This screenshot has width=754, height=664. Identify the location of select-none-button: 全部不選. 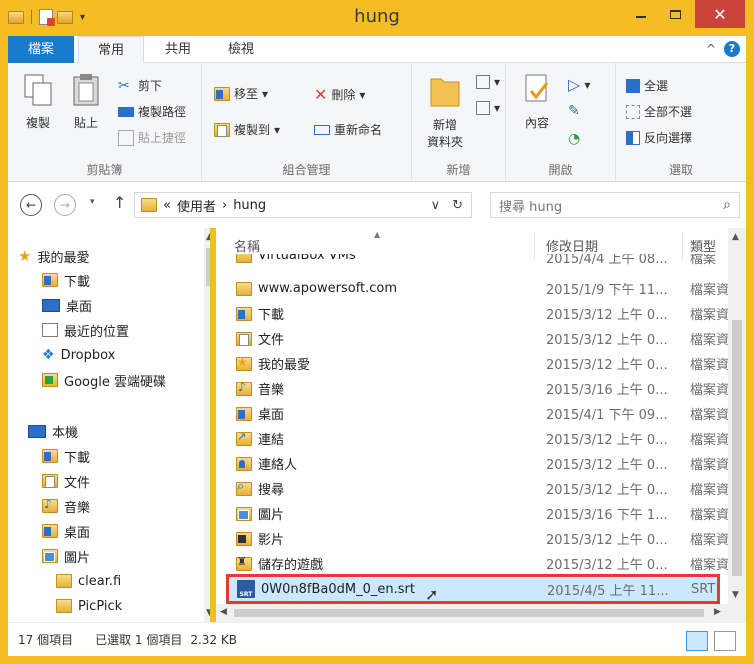
(659, 111).